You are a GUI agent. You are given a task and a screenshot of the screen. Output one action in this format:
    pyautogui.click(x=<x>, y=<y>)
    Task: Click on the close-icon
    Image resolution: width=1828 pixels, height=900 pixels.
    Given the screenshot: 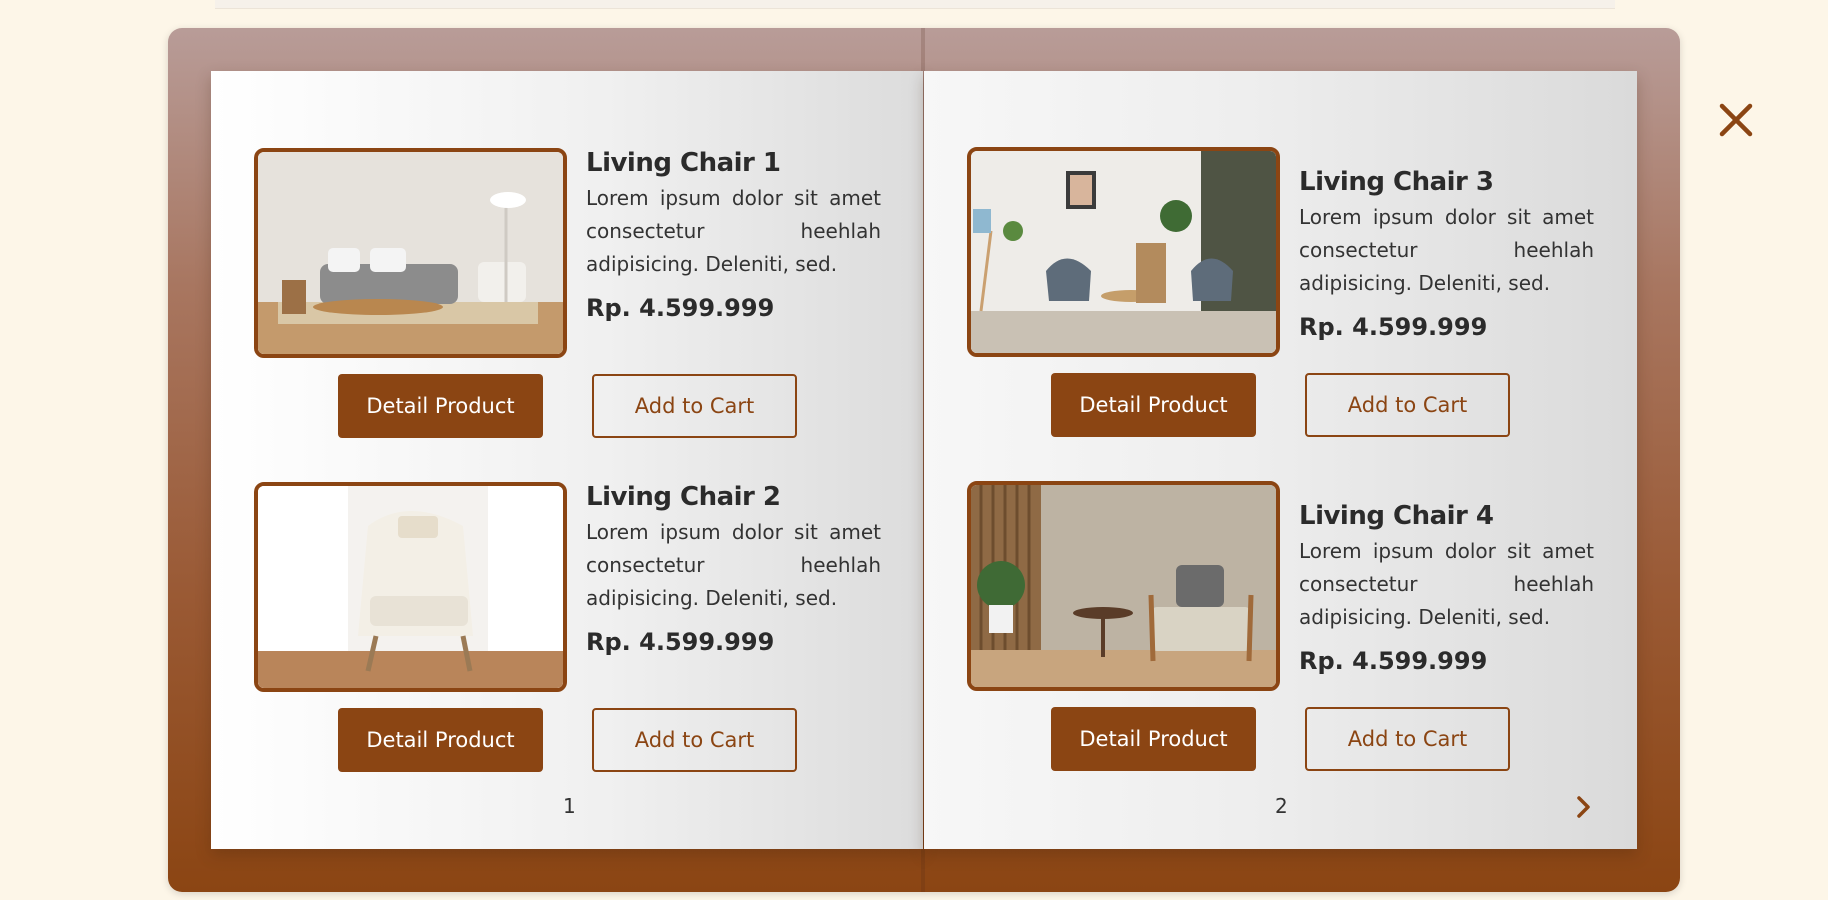 What is the action you would take?
    pyautogui.click(x=1736, y=120)
    